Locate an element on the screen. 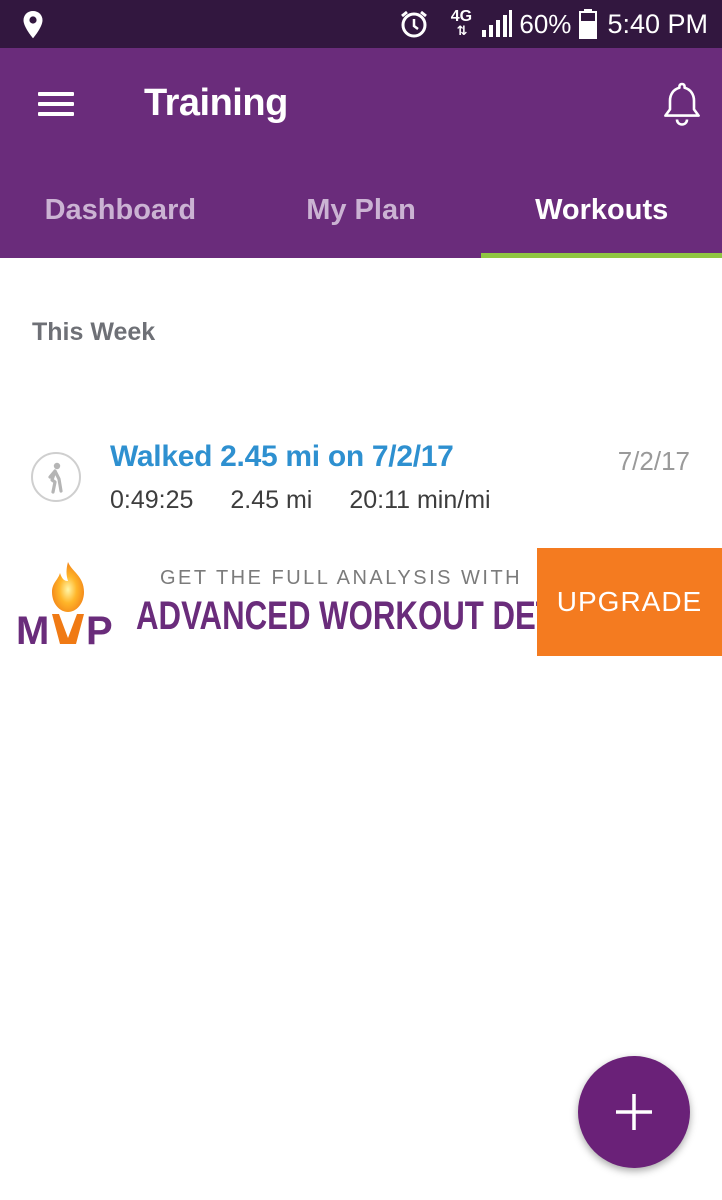 The height and width of the screenshot is (1200, 722). battery-icon is located at coordinates (588, 24).